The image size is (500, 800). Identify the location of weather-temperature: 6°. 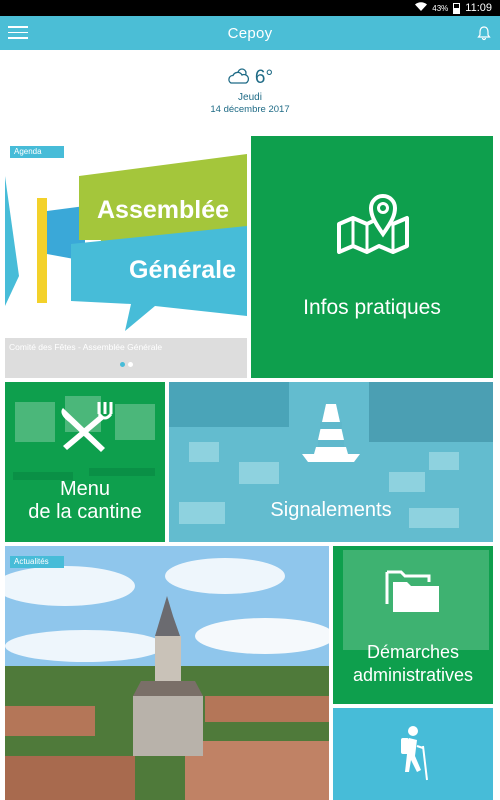
(264, 77).